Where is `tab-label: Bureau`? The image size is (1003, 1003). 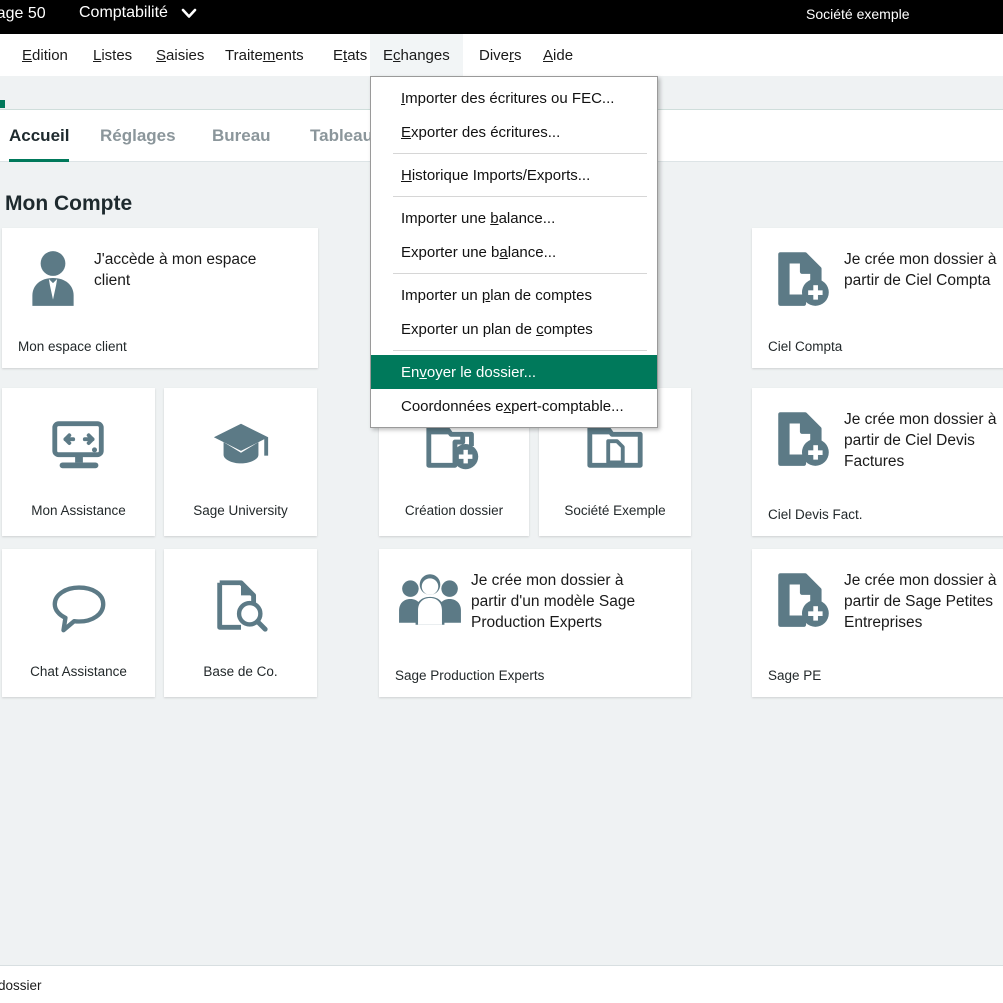 tab-label: Bureau is located at coordinates (241, 135).